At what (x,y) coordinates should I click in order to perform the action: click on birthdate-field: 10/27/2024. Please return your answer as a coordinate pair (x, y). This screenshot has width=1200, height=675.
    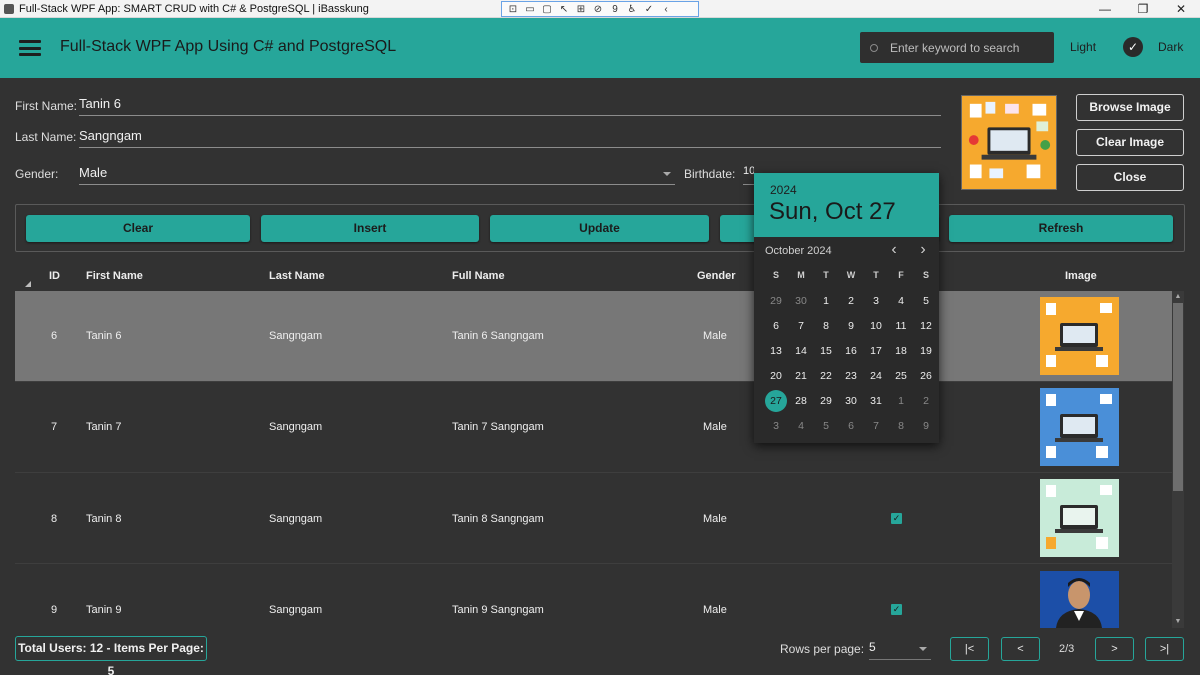
    Looking at the image, I should click on (748, 175).